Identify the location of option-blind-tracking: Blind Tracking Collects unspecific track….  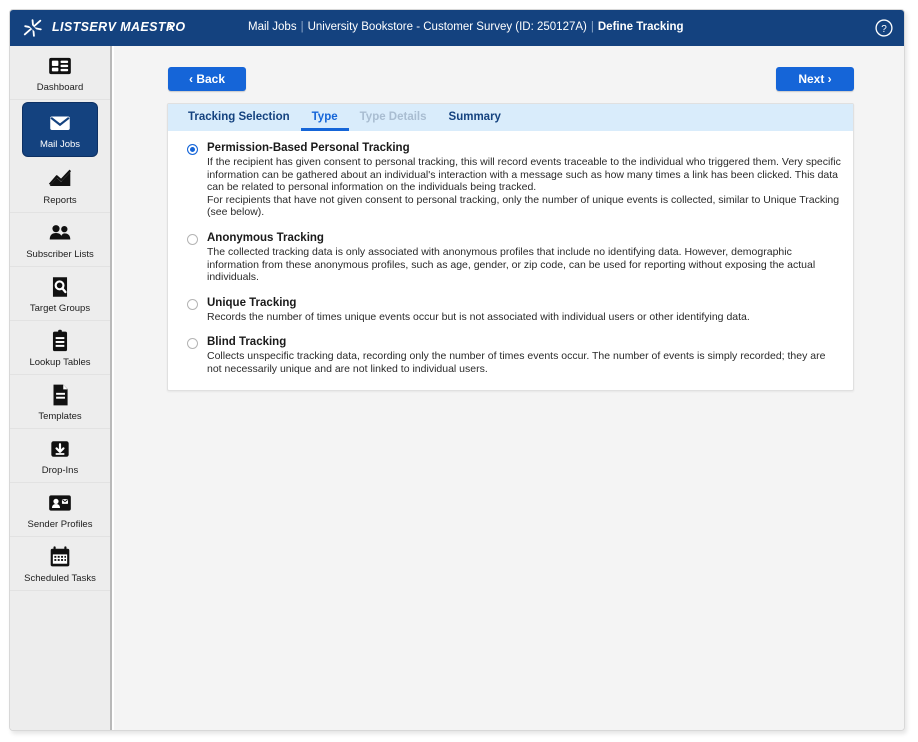
(511, 355).